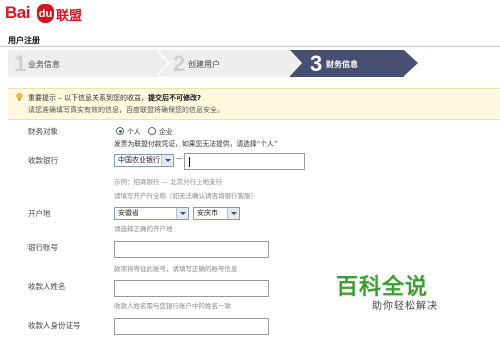 The width and height of the screenshot is (500, 343). What do you see at coordinates (244, 161) in the screenshot?
I see `bank-branch-input` at bounding box center [244, 161].